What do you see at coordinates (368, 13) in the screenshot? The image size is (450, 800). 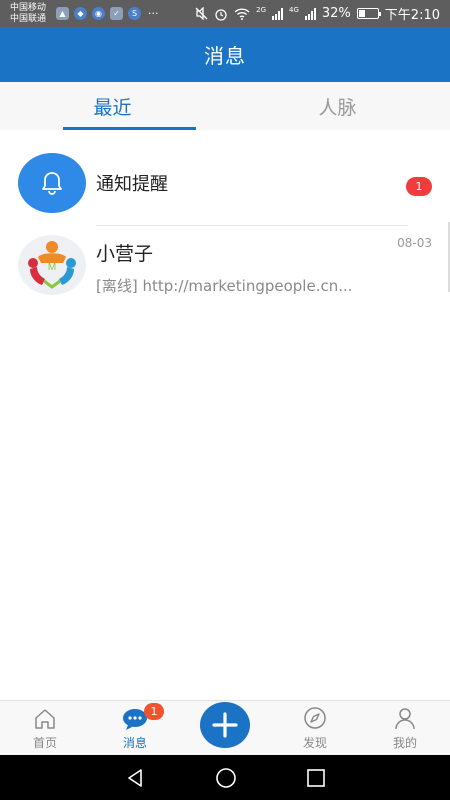 I see `battery-icon` at bounding box center [368, 13].